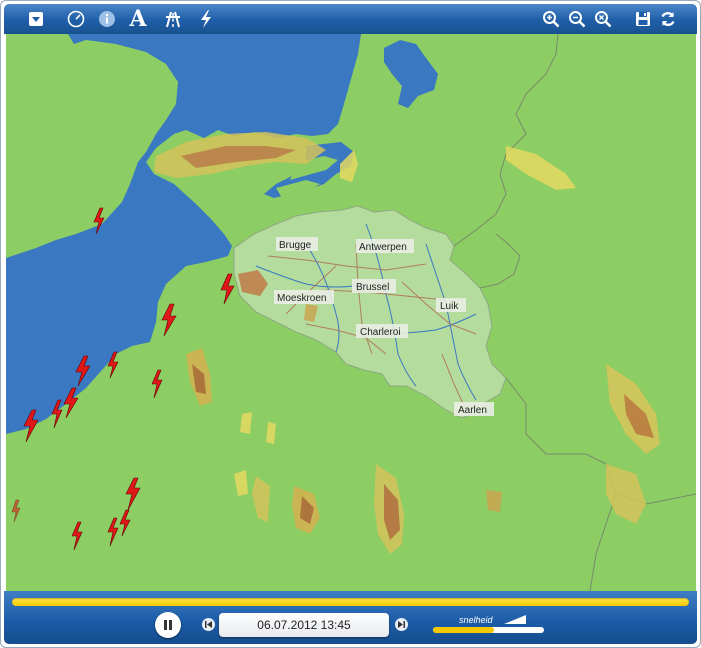 The image size is (701, 648). I want to click on pause-button, so click(168, 625).